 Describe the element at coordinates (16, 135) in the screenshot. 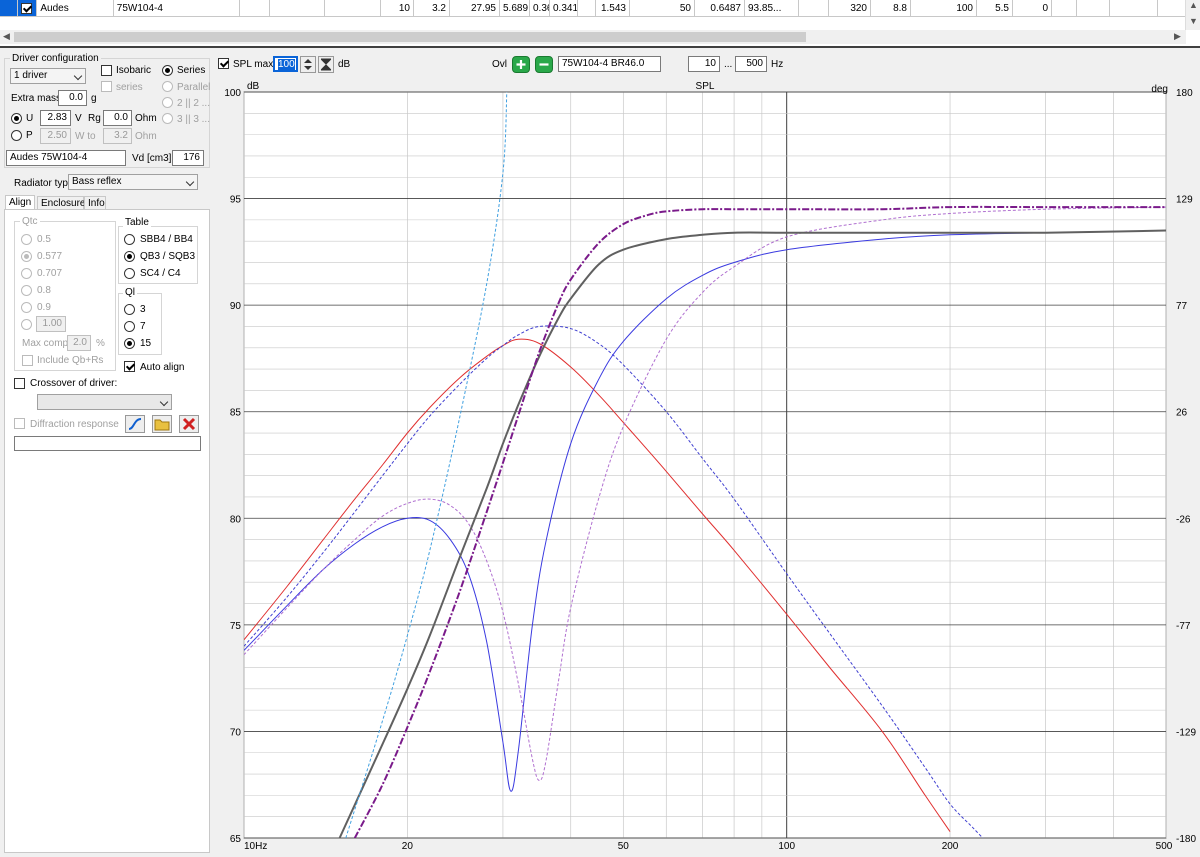

I see `p-radio` at that location.